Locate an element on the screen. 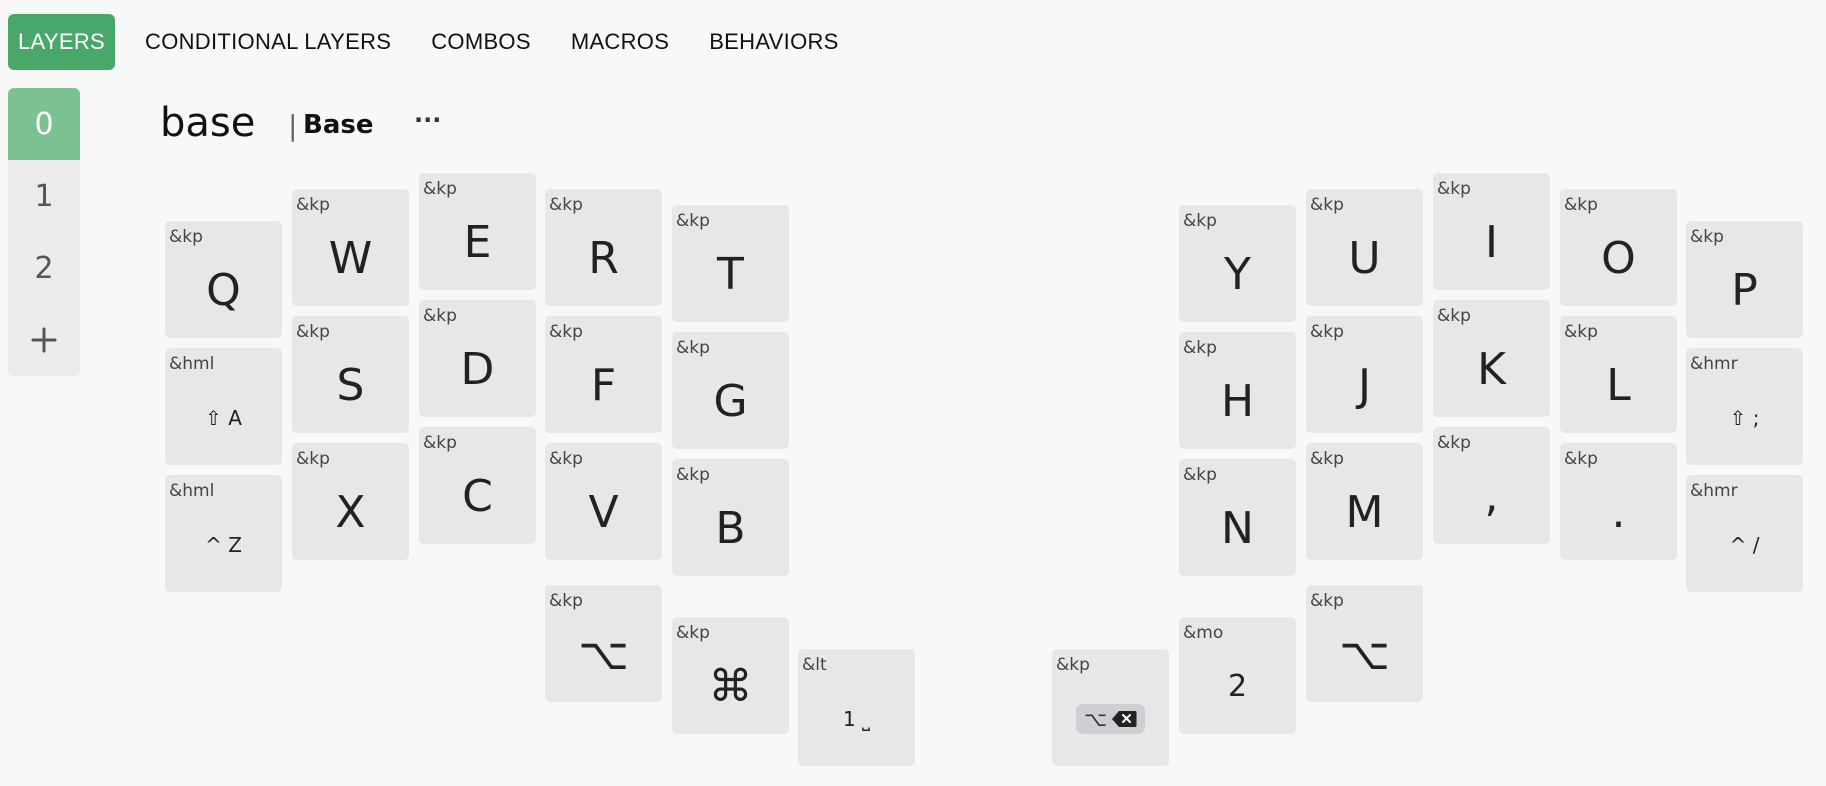  key-y: &kp Y is located at coordinates (1237, 263).